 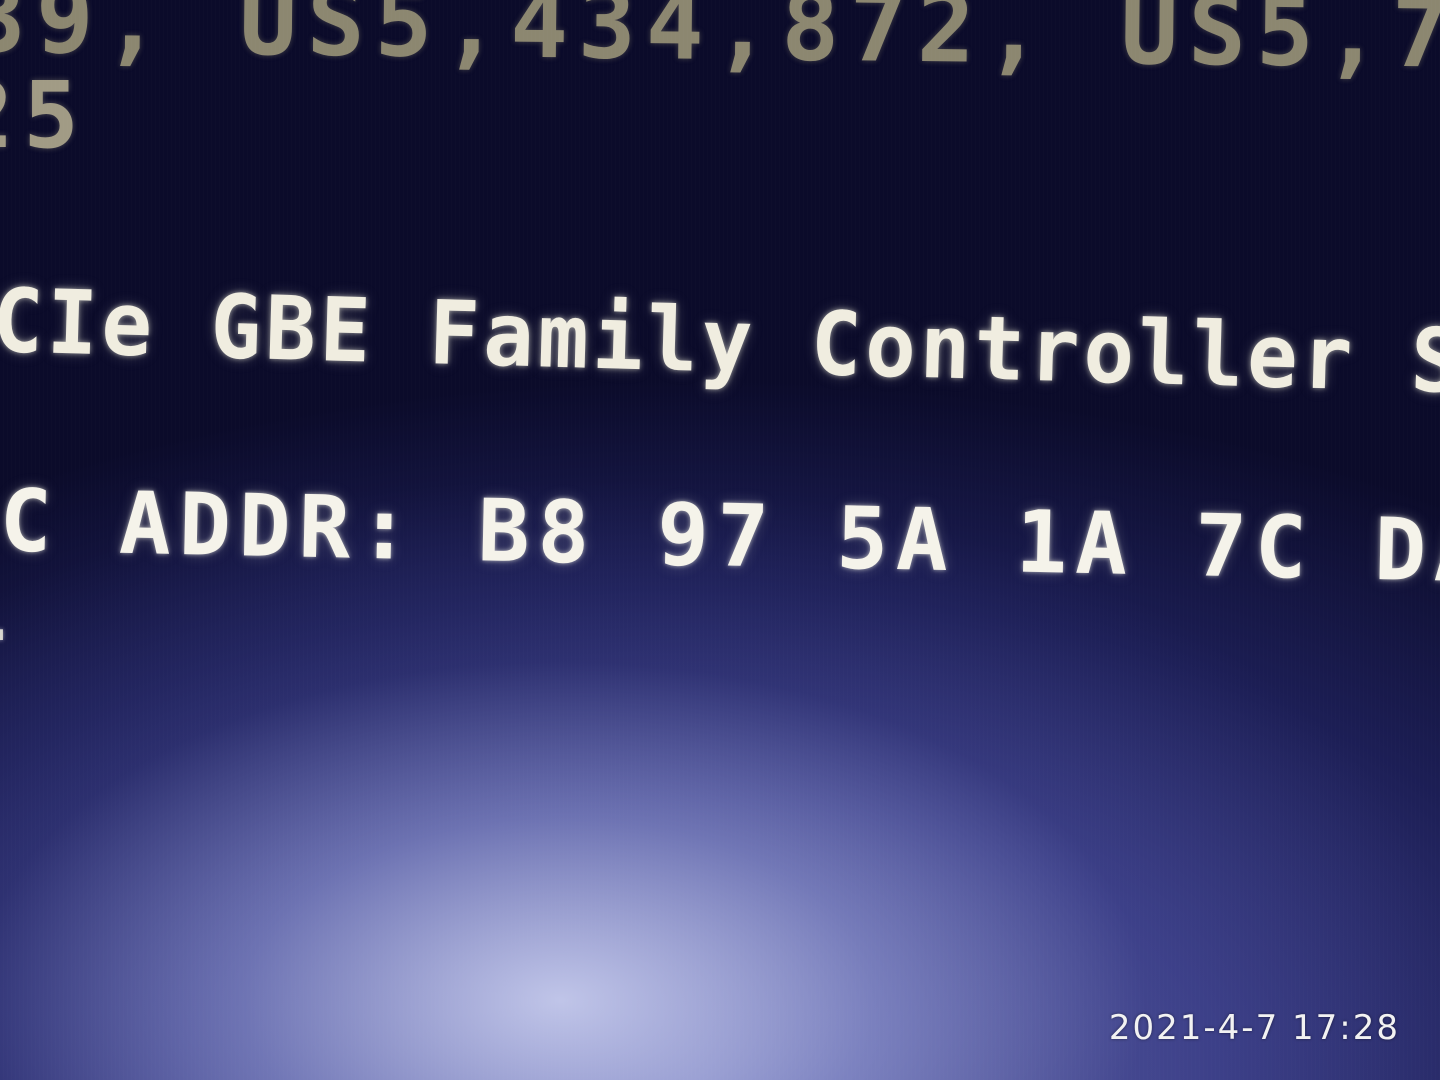 I want to click on mac-address-line: AC ADDR: B8 97 5A 1A 7C DA (, so click(x=720, y=537).